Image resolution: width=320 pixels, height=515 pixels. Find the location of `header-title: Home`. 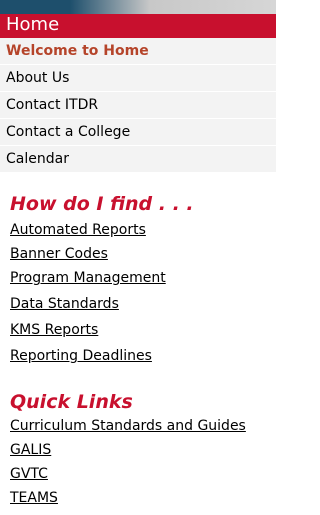

header-title: Home is located at coordinates (33, 24).